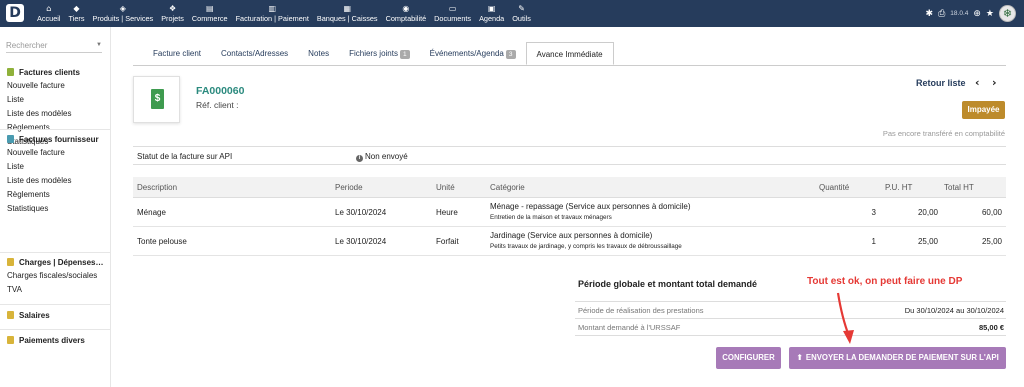 The image size is (1024, 387). What do you see at coordinates (347, 18) in the screenshot?
I see `menu-item-label: Banques | Caisses` at bounding box center [347, 18].